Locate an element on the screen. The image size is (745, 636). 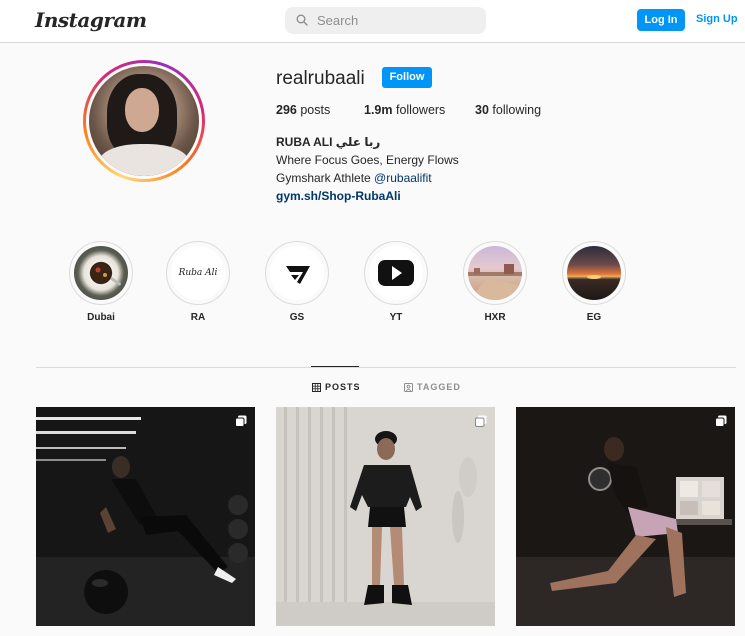
posts-stat: 296 posts is located at coordinates (303, 110).